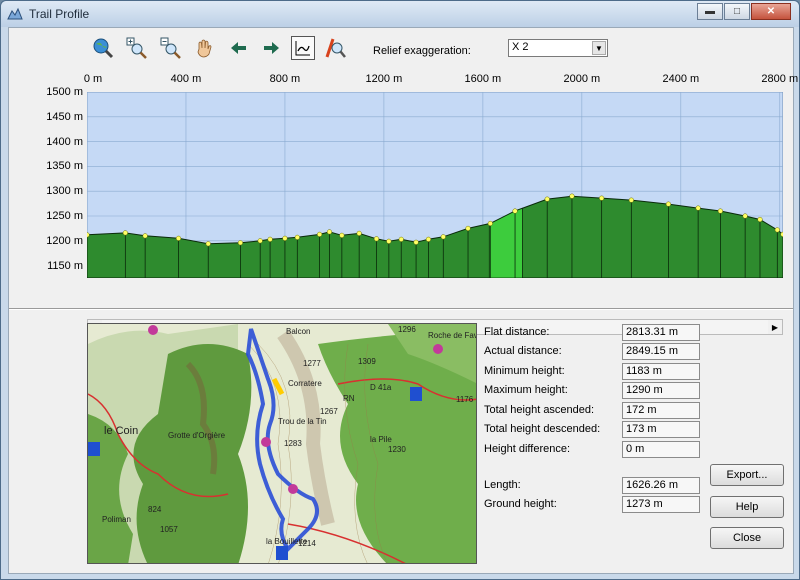  I want to click on stat-value: 173 m, so click(661, 429).